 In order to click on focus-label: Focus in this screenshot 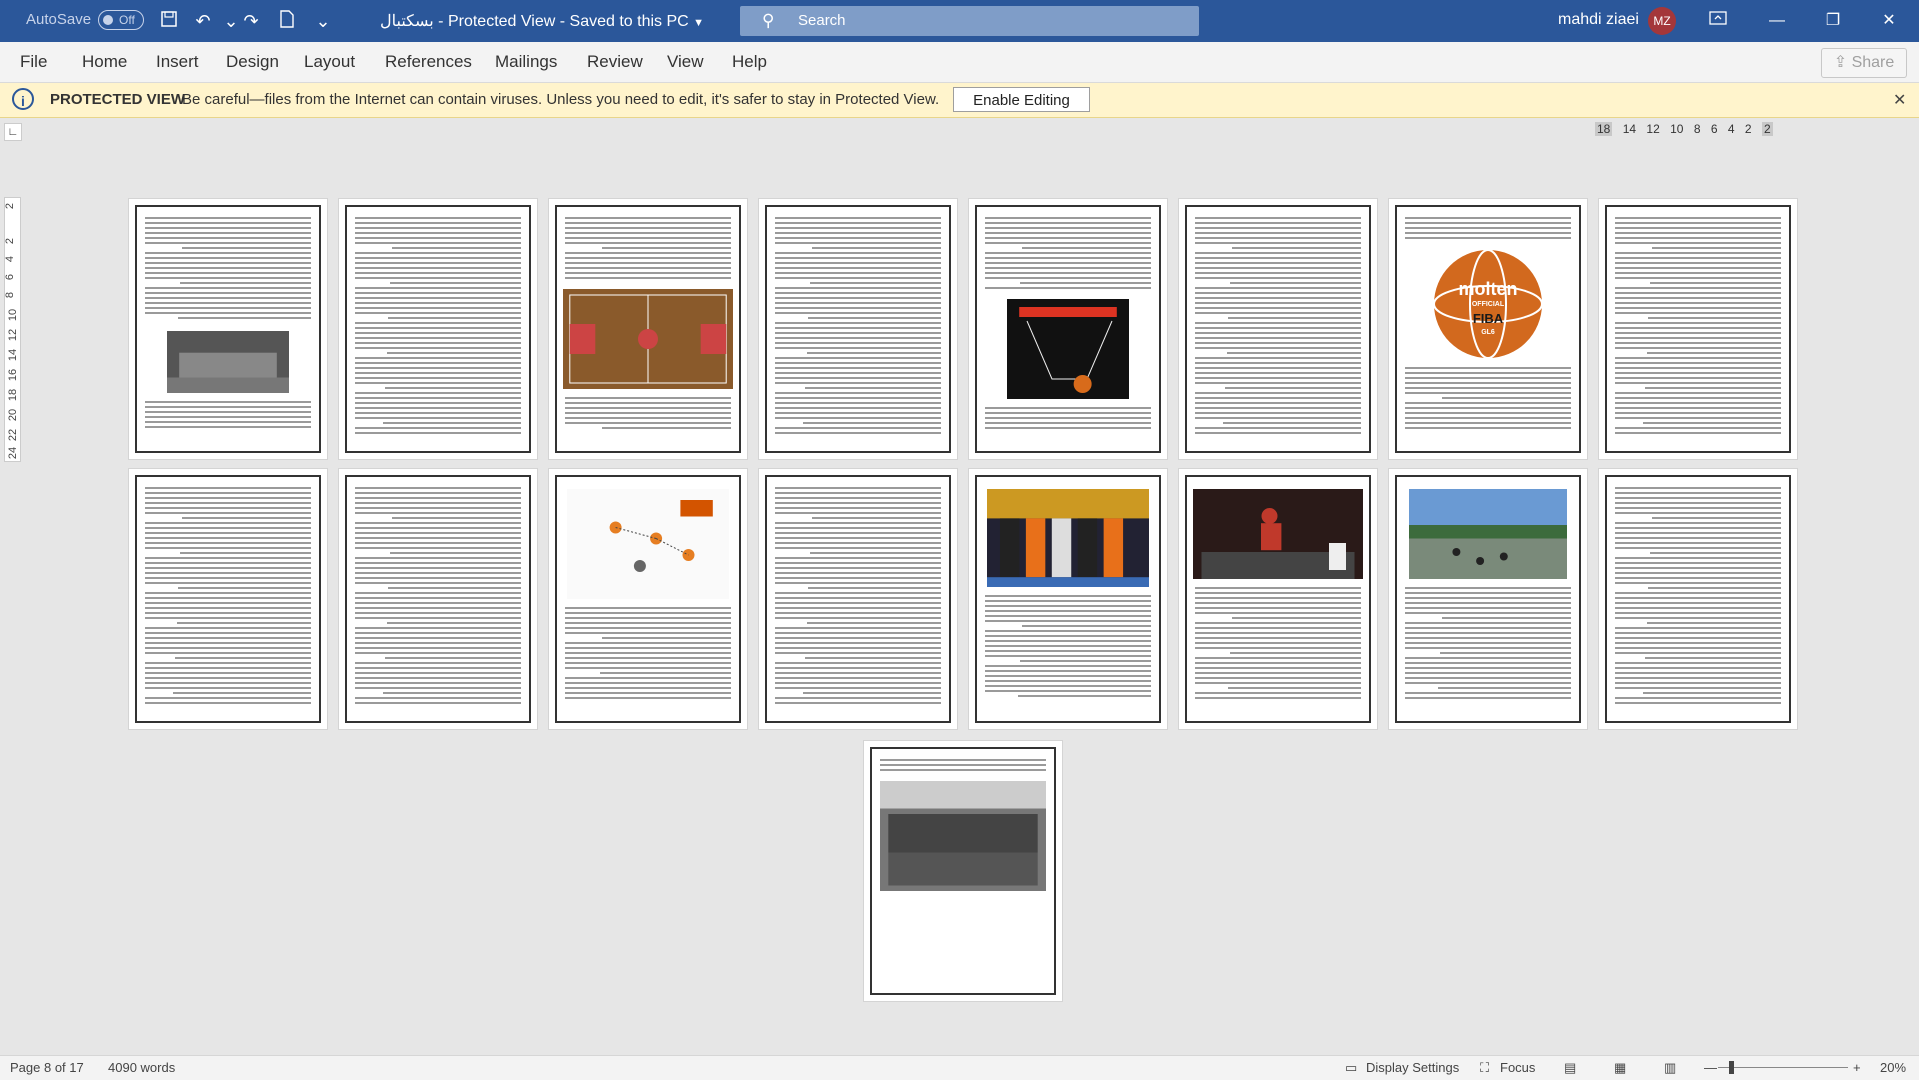, I will do `click(1517, 1067)`.